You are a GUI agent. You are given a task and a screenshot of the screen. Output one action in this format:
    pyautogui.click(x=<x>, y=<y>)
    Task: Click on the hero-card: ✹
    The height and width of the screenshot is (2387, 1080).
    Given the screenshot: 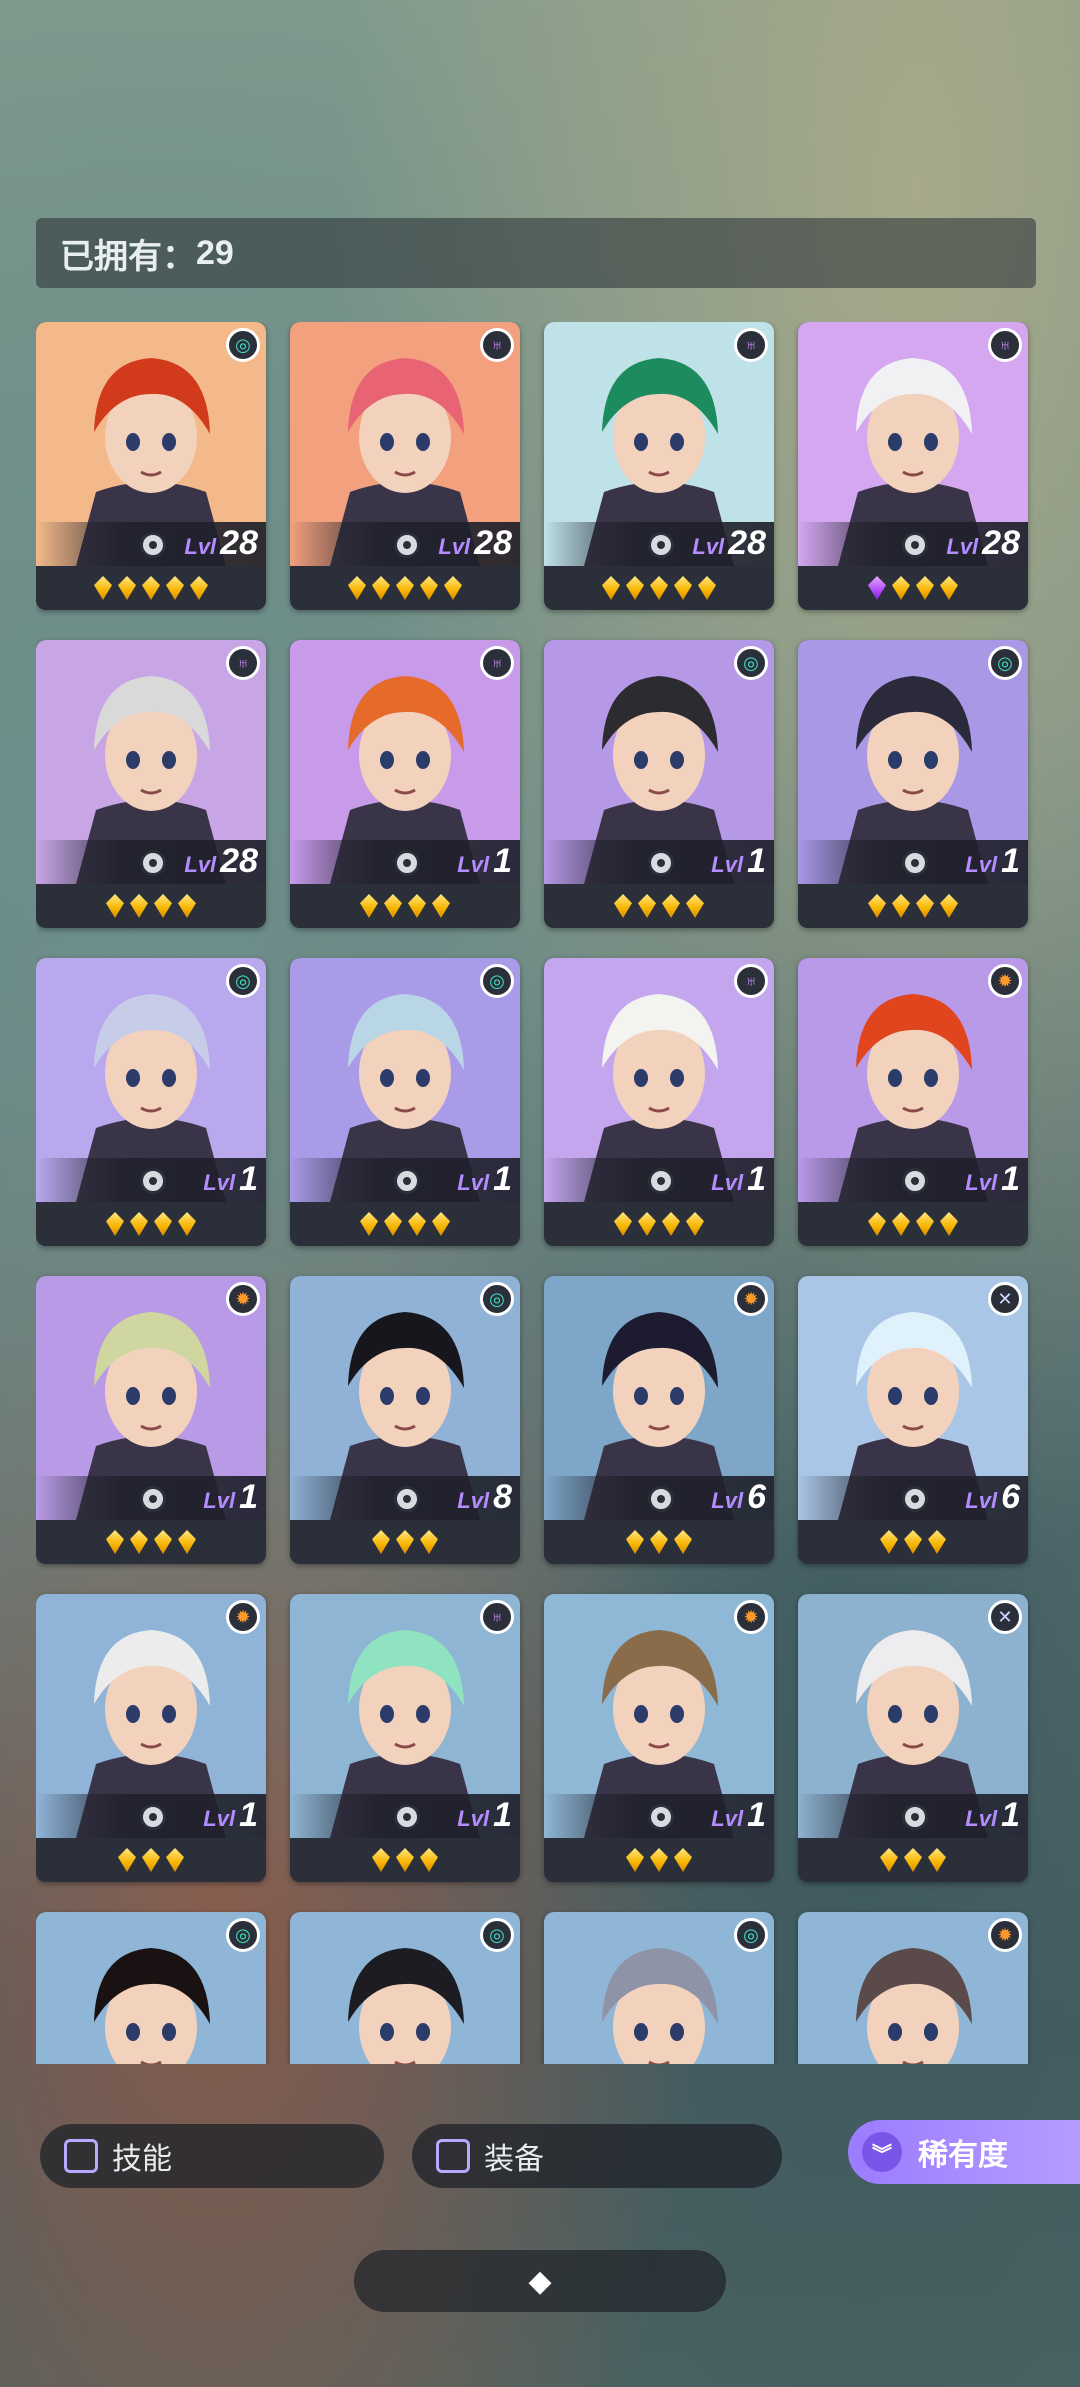 What is the action you would take?
    pyautogui.click(x=913, y=1988)
    